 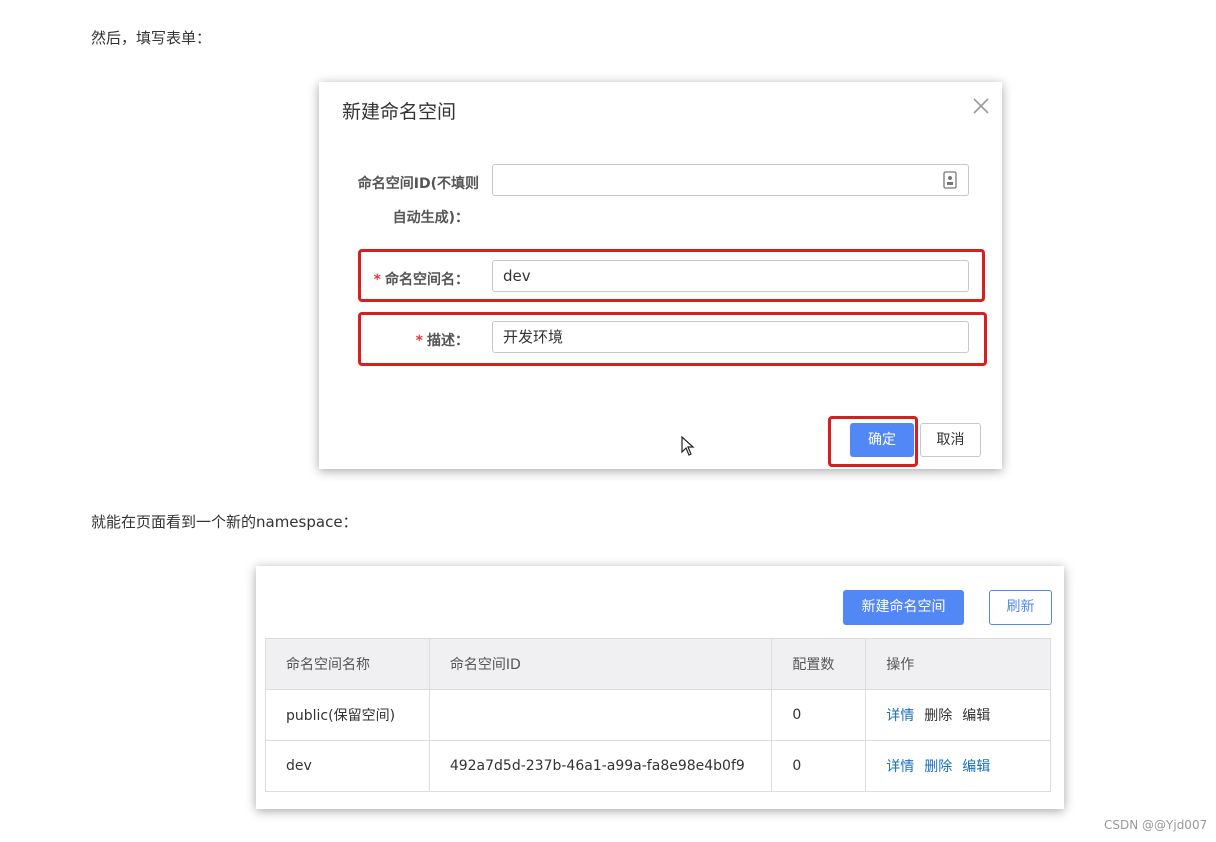 What do you see at coordinates (976, 716) in the screenshot?
I see `edit-link-disabled: 编辑` at bounding box center [976, 716].